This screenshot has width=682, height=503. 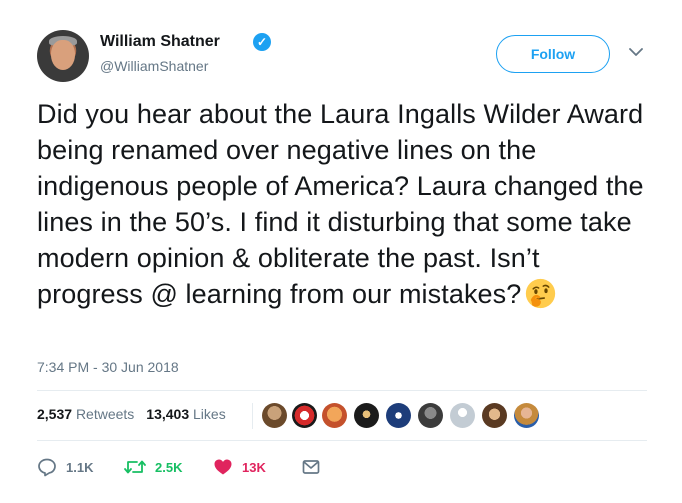 What do you see at coordinates (252, 416) in the screenshot?
I see `stats-divider` at bounding box center [252, 416].